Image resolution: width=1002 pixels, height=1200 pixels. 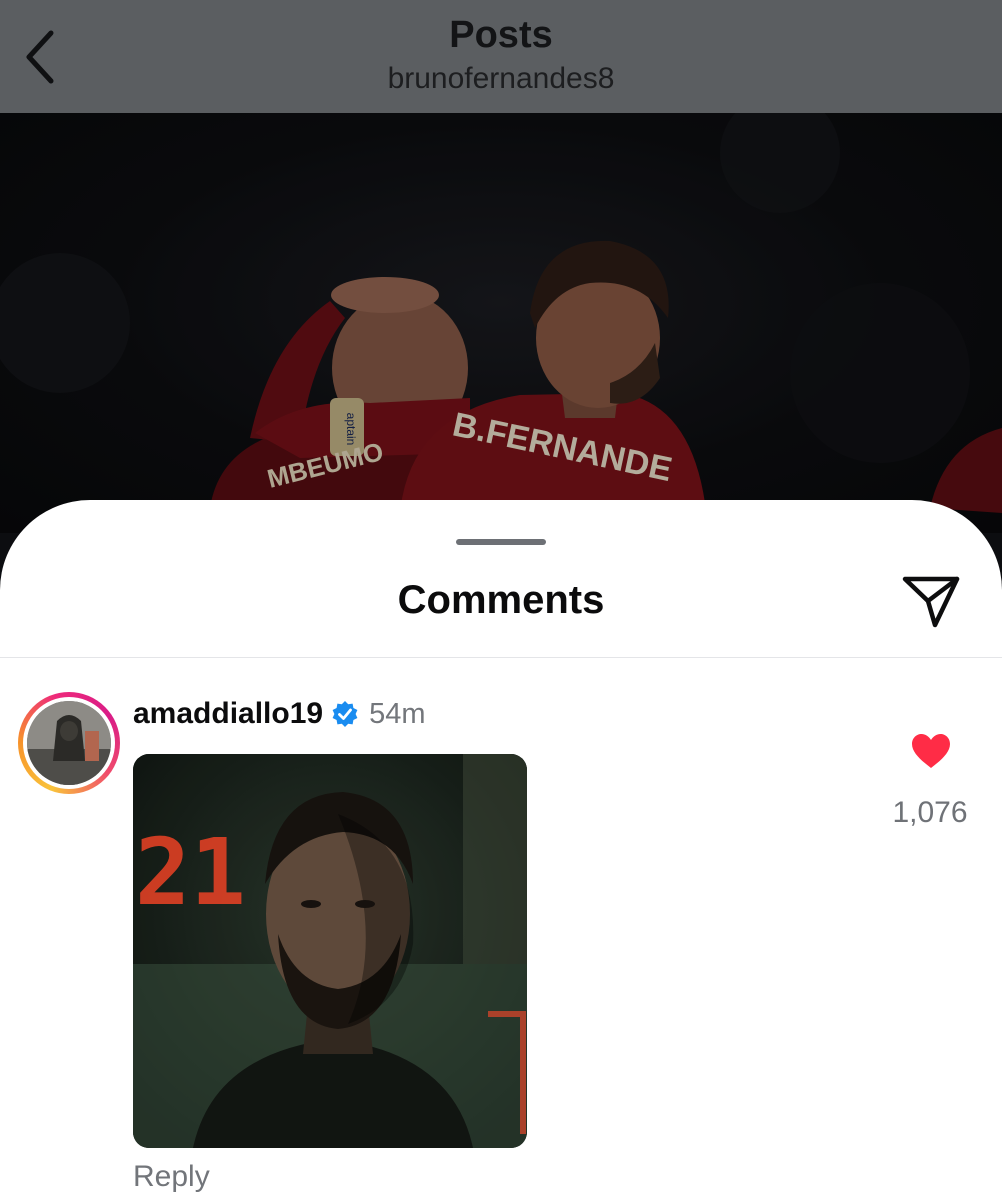 I want to click on reply-button: Reply, so click(x=171, y=1177).